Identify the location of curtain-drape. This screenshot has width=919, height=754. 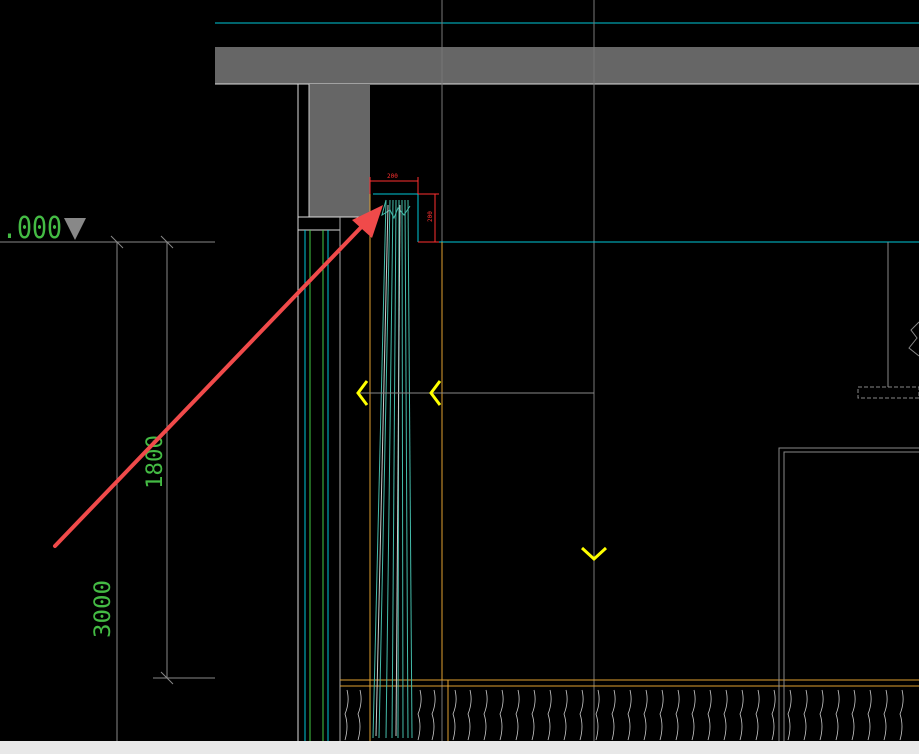
(392, 469).